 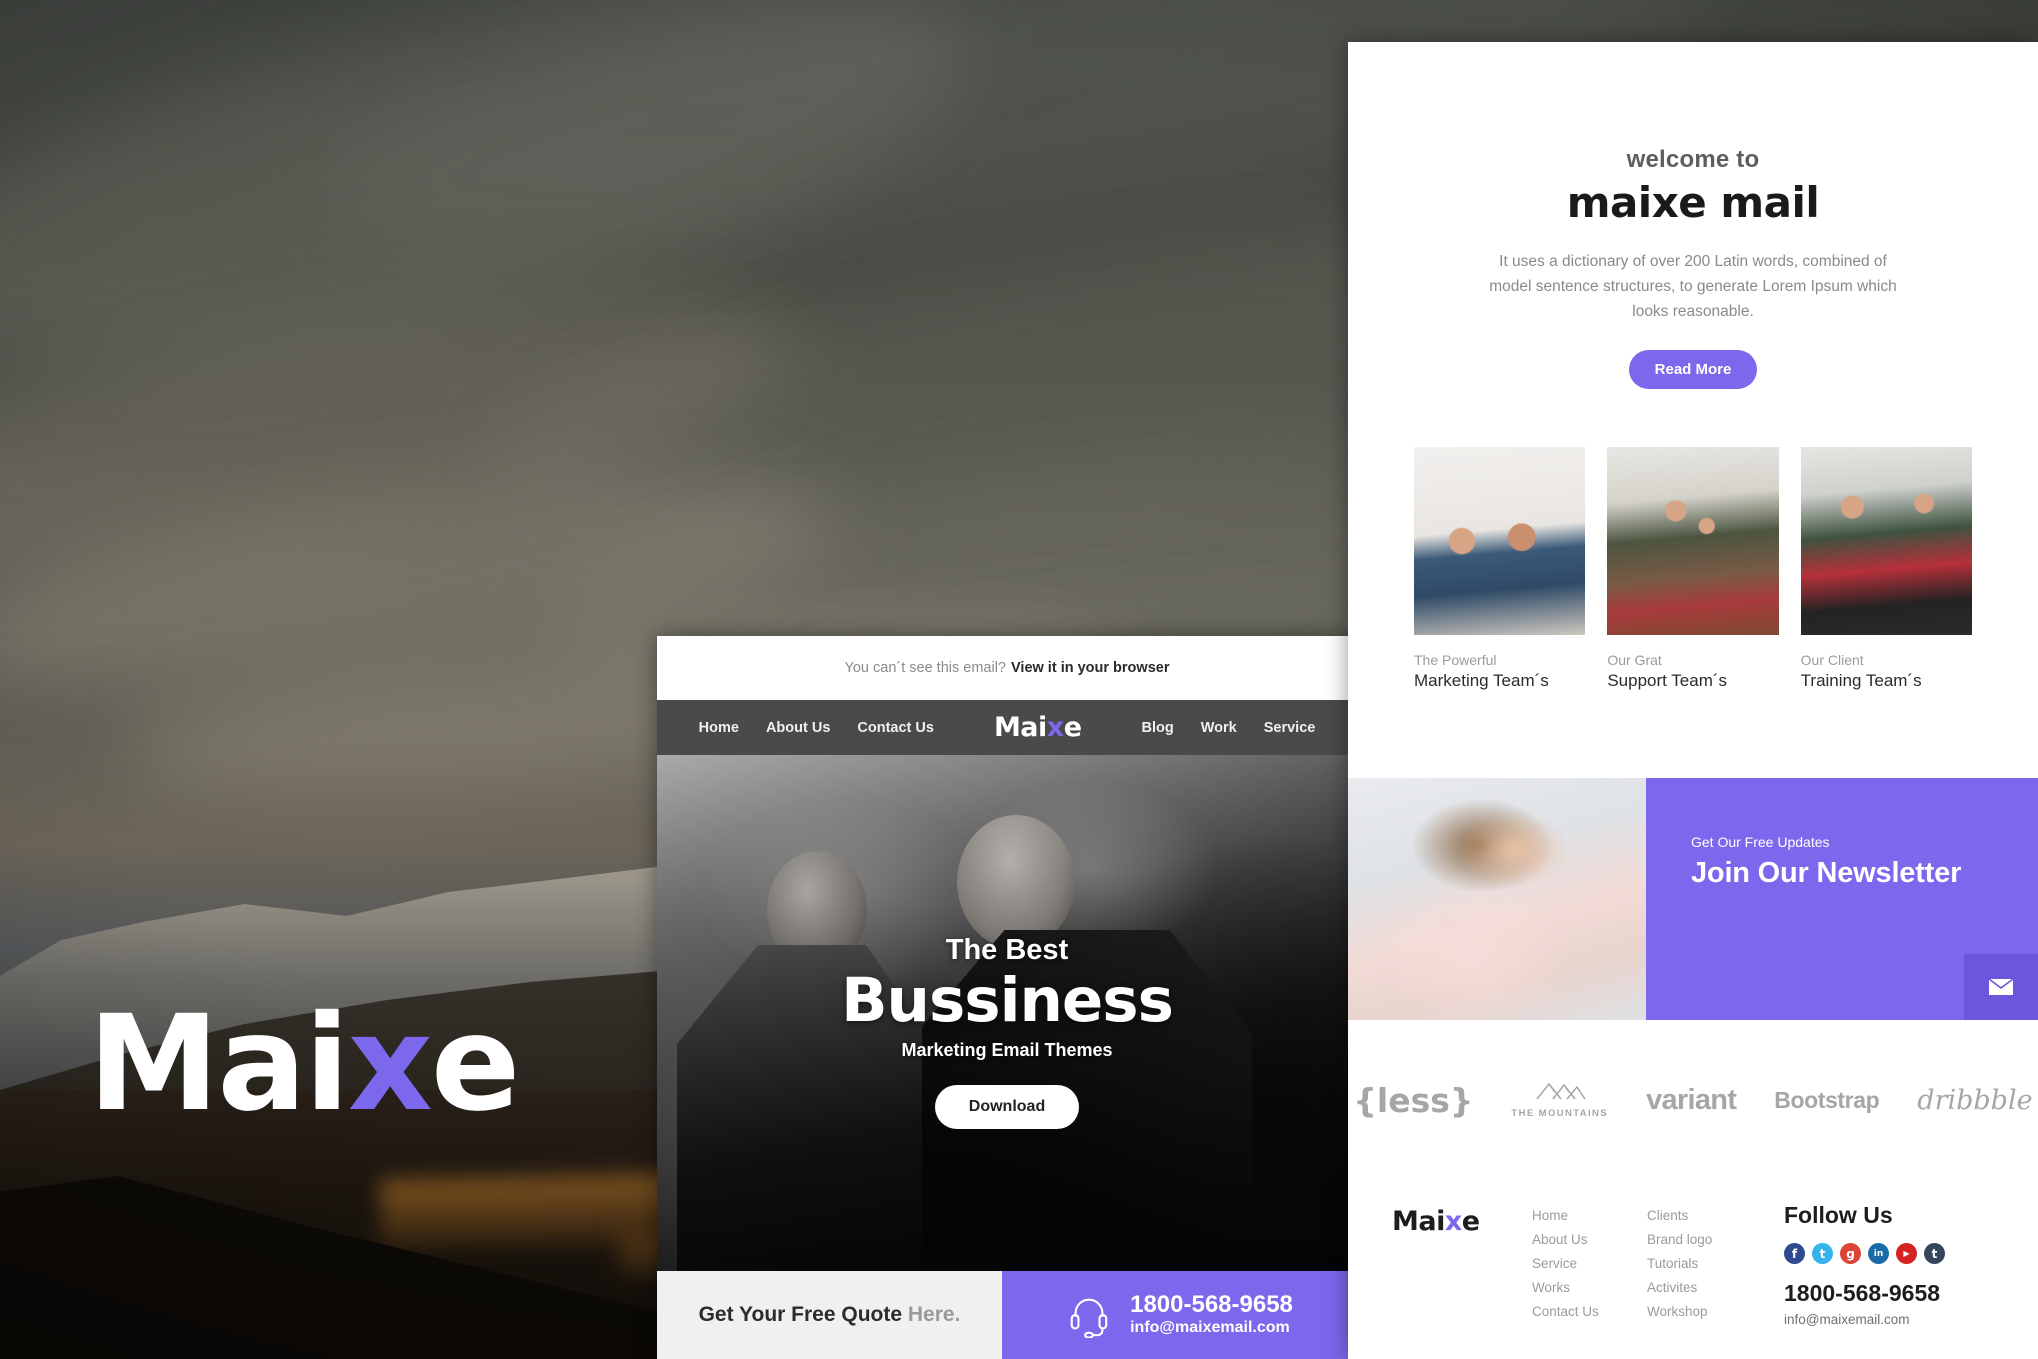 What do you see at coordinates (1760, 842) in the screenshot?
I see `newsletter-eyebrow: Get Our Free Updates` at bounding box center [1760, 842].